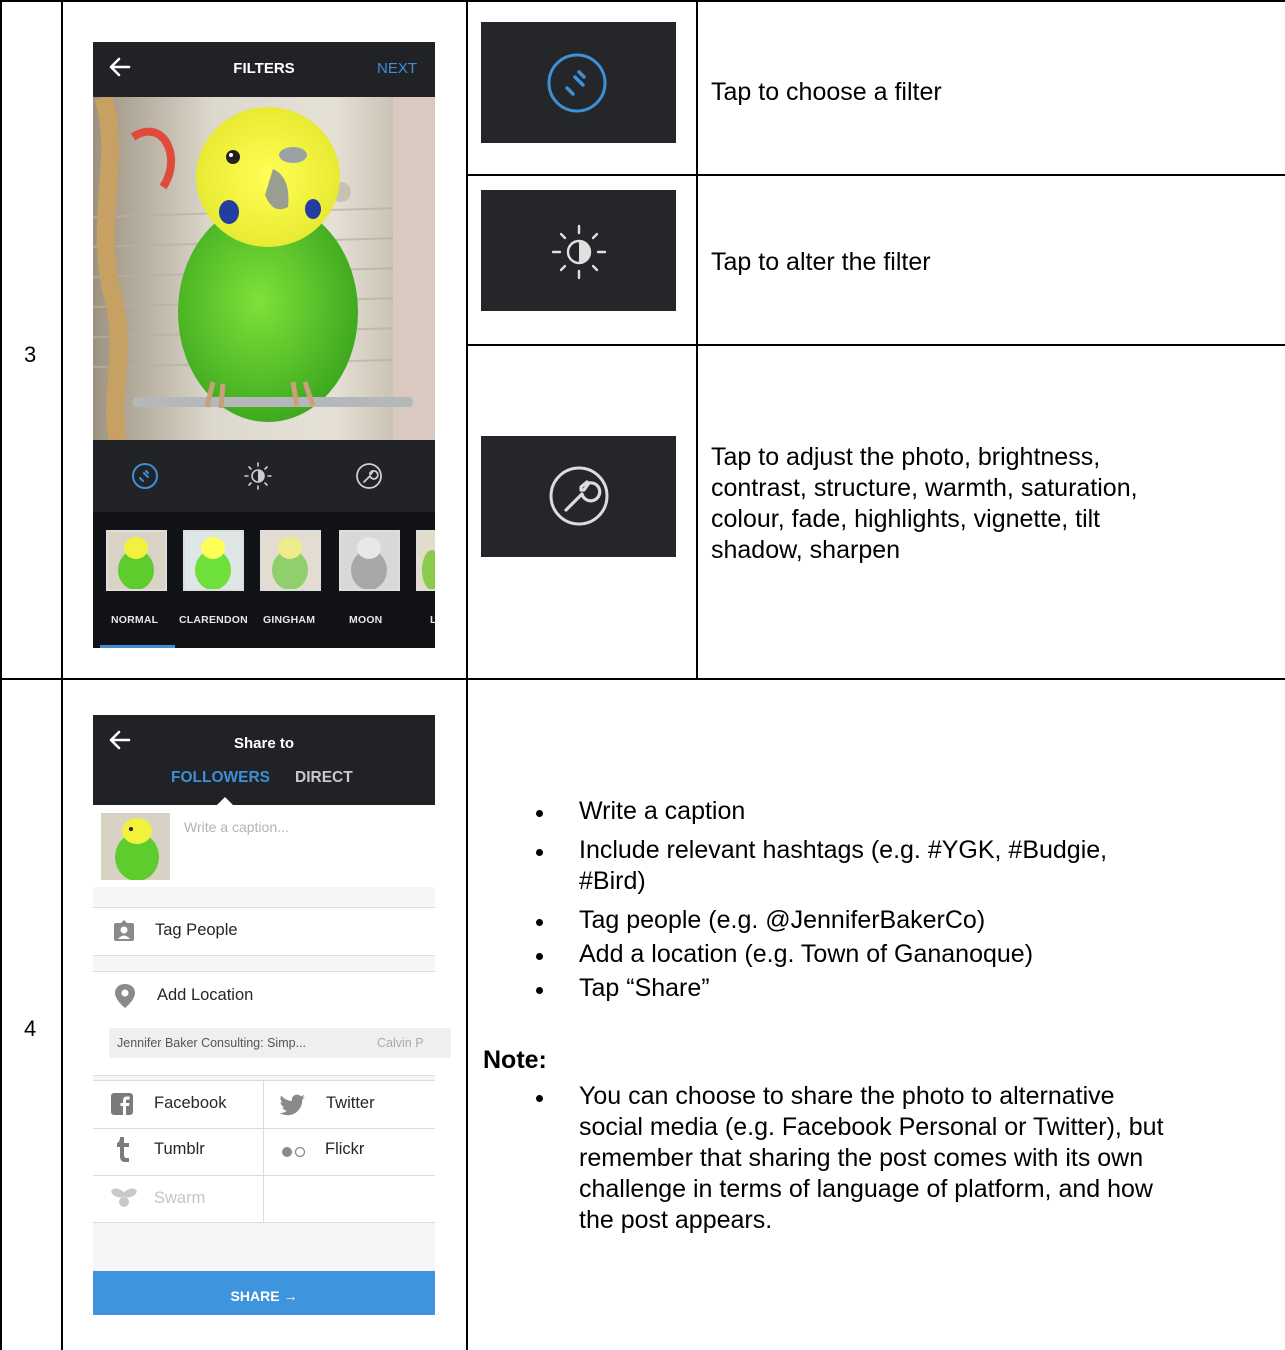  I want to click on bullet-item: Tag people (e.g. @JenniferBakerCo), so click(782, 920).